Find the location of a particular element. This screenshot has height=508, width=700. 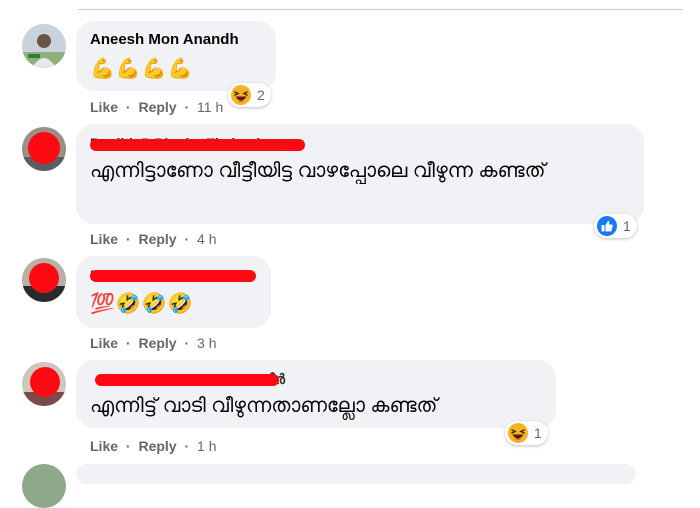

comment-actions: Like · Reply · 1 h is located at coordinates (153, 446).